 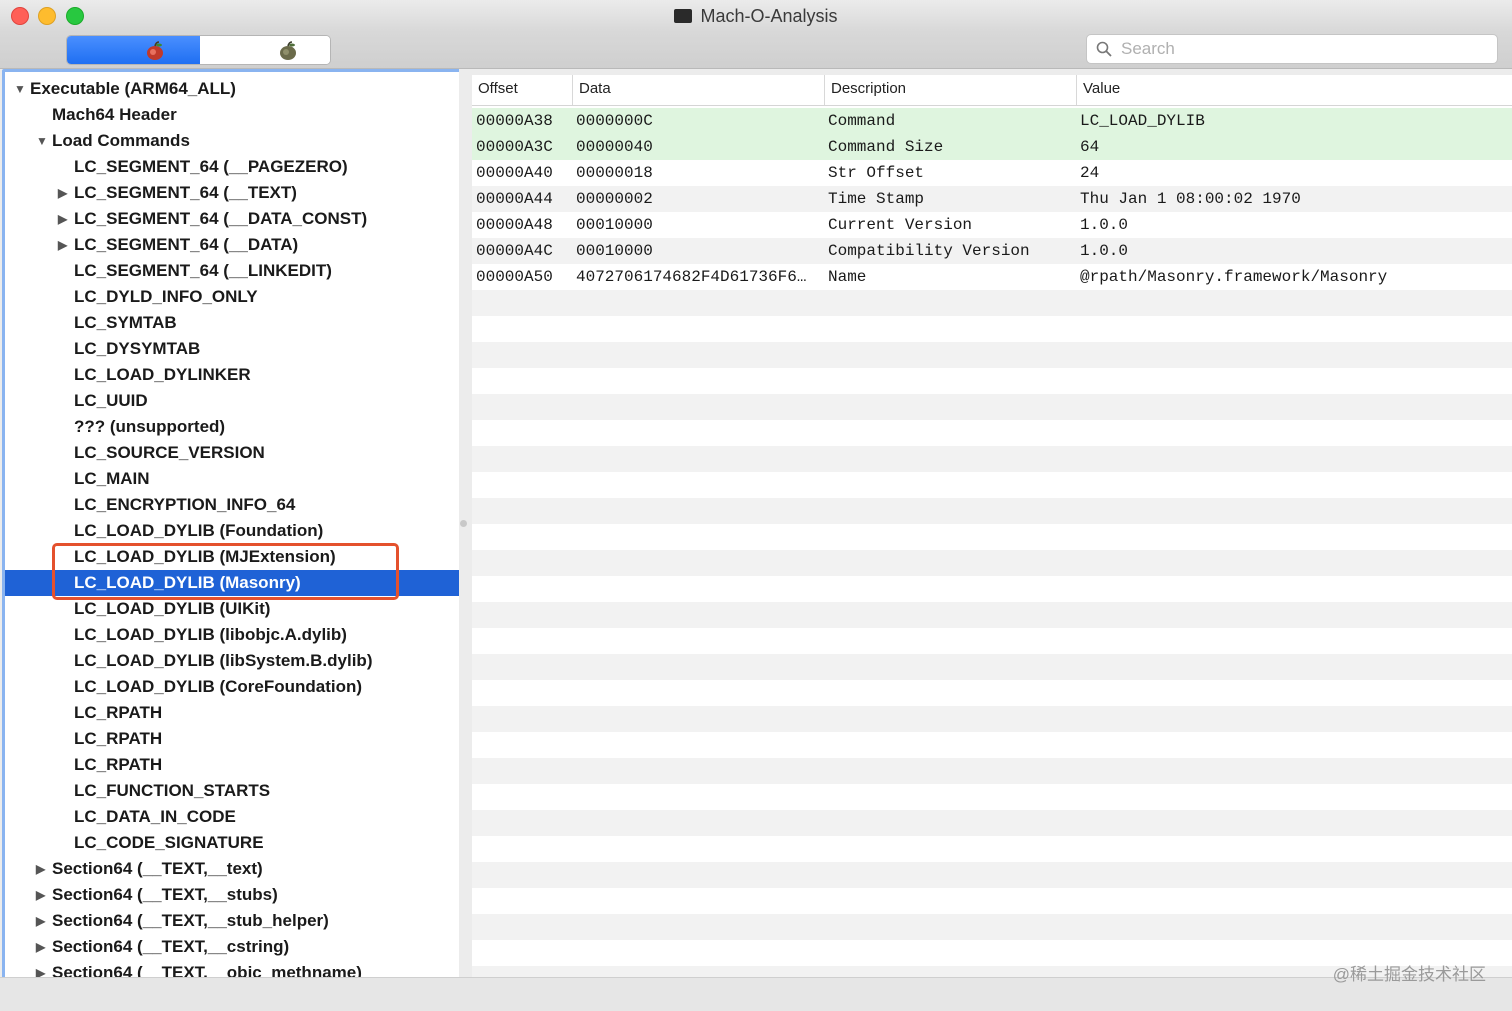 I want to click on apple-icon, so click(x=155, y=50).